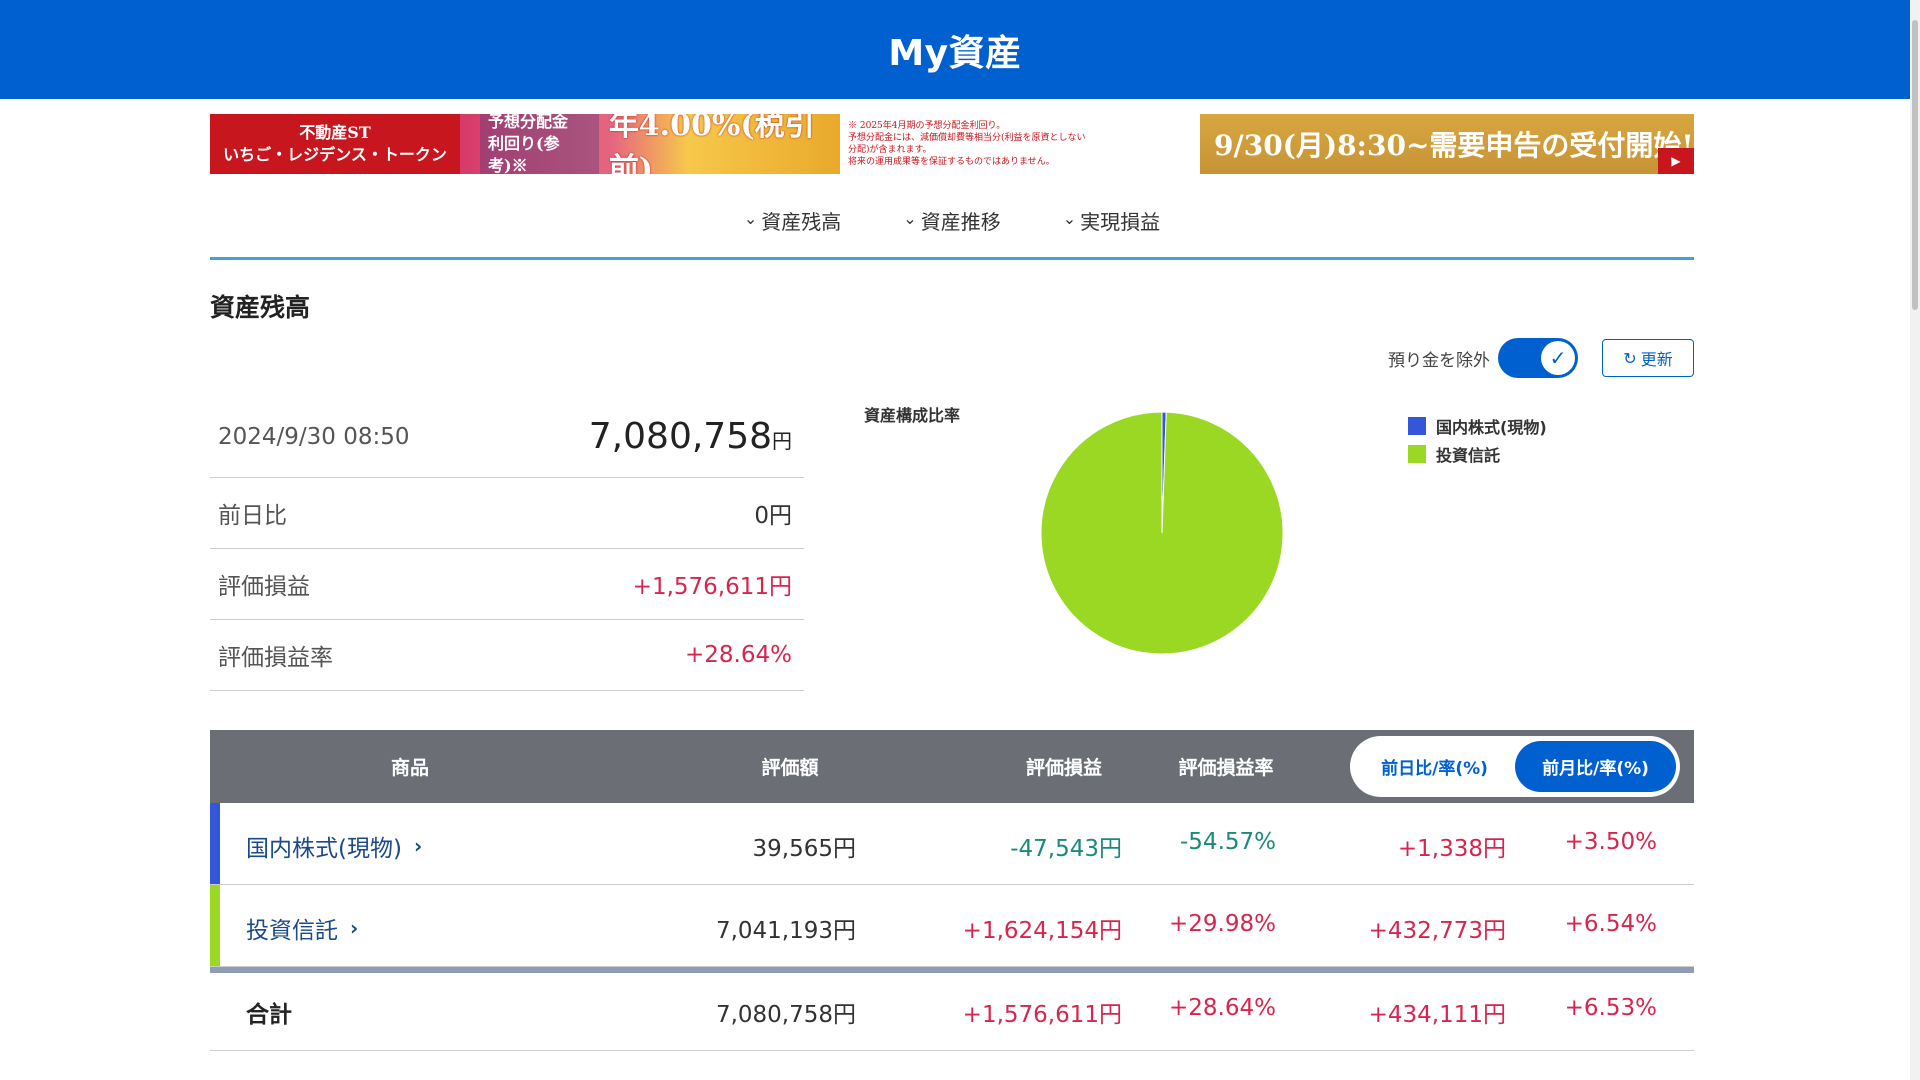 The image size is (1920, 1080). What do you see at coordinates (507, 513) in the screenshot?
I see `summary-row: 前日比 0円` at bounding box center [507, 513].